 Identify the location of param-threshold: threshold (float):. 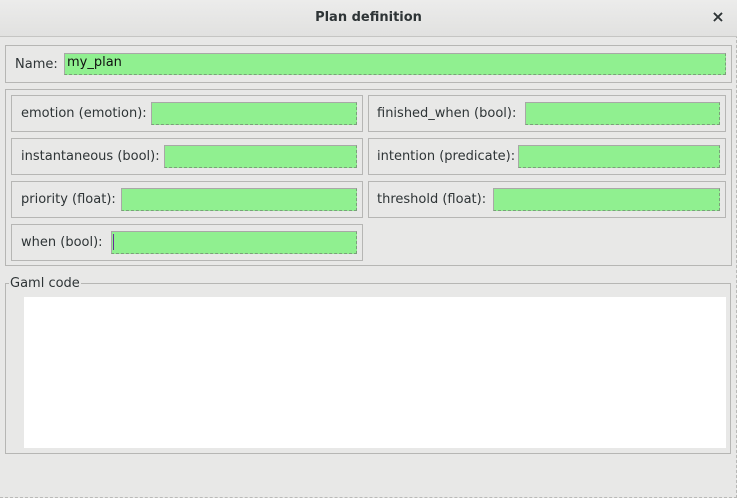
(547, 199).